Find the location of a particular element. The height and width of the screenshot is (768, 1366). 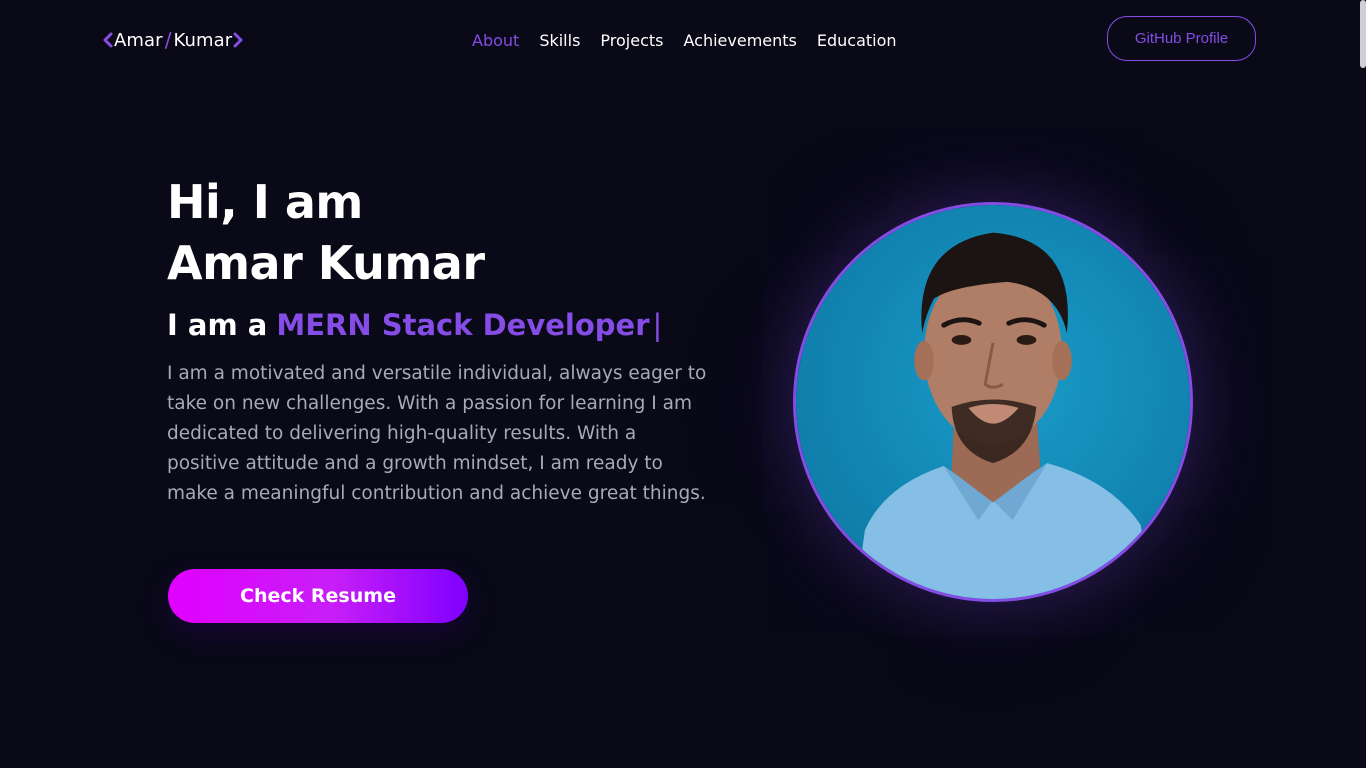

chevron-left-icon is located at coordinates (108, 40).